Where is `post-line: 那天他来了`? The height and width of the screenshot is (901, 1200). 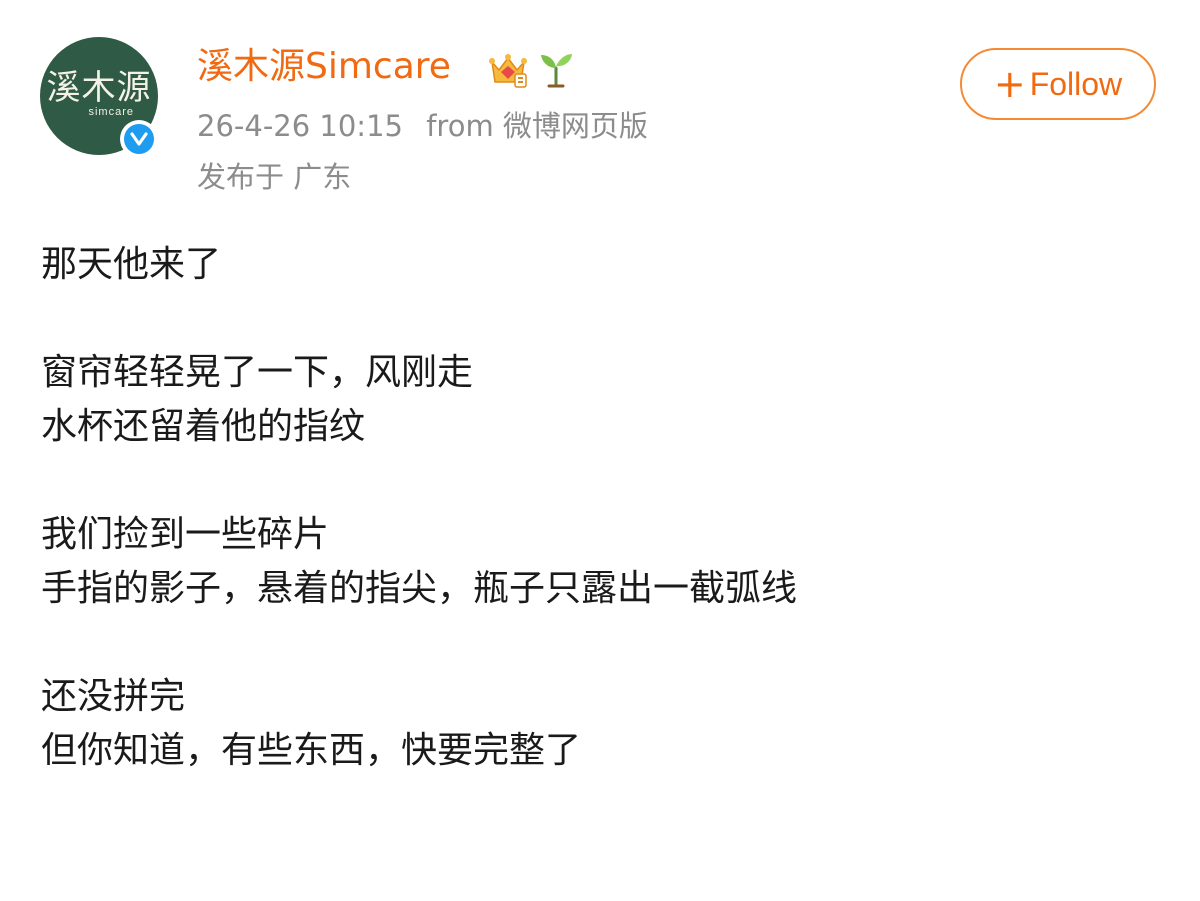 post-line: 那天他来了 is located at coordinates (131, 264).